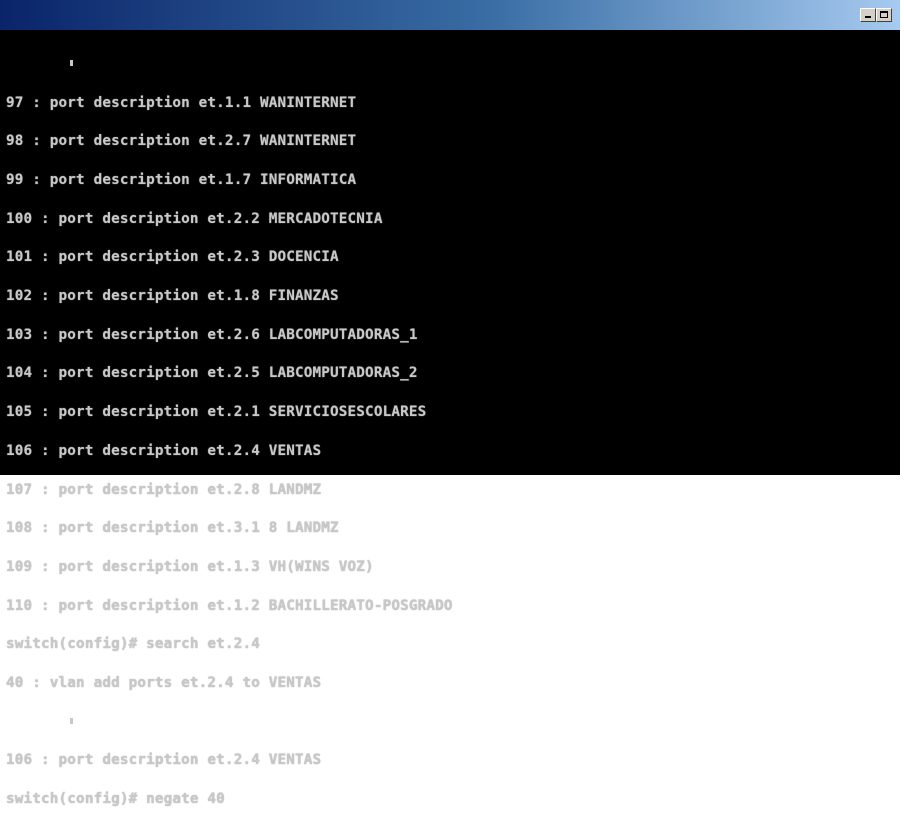  Describe the element at coordinates (181, 141) in the screenshot. I see `console-line: 98 : port description et.2.7 WANINTERNET` at that location.